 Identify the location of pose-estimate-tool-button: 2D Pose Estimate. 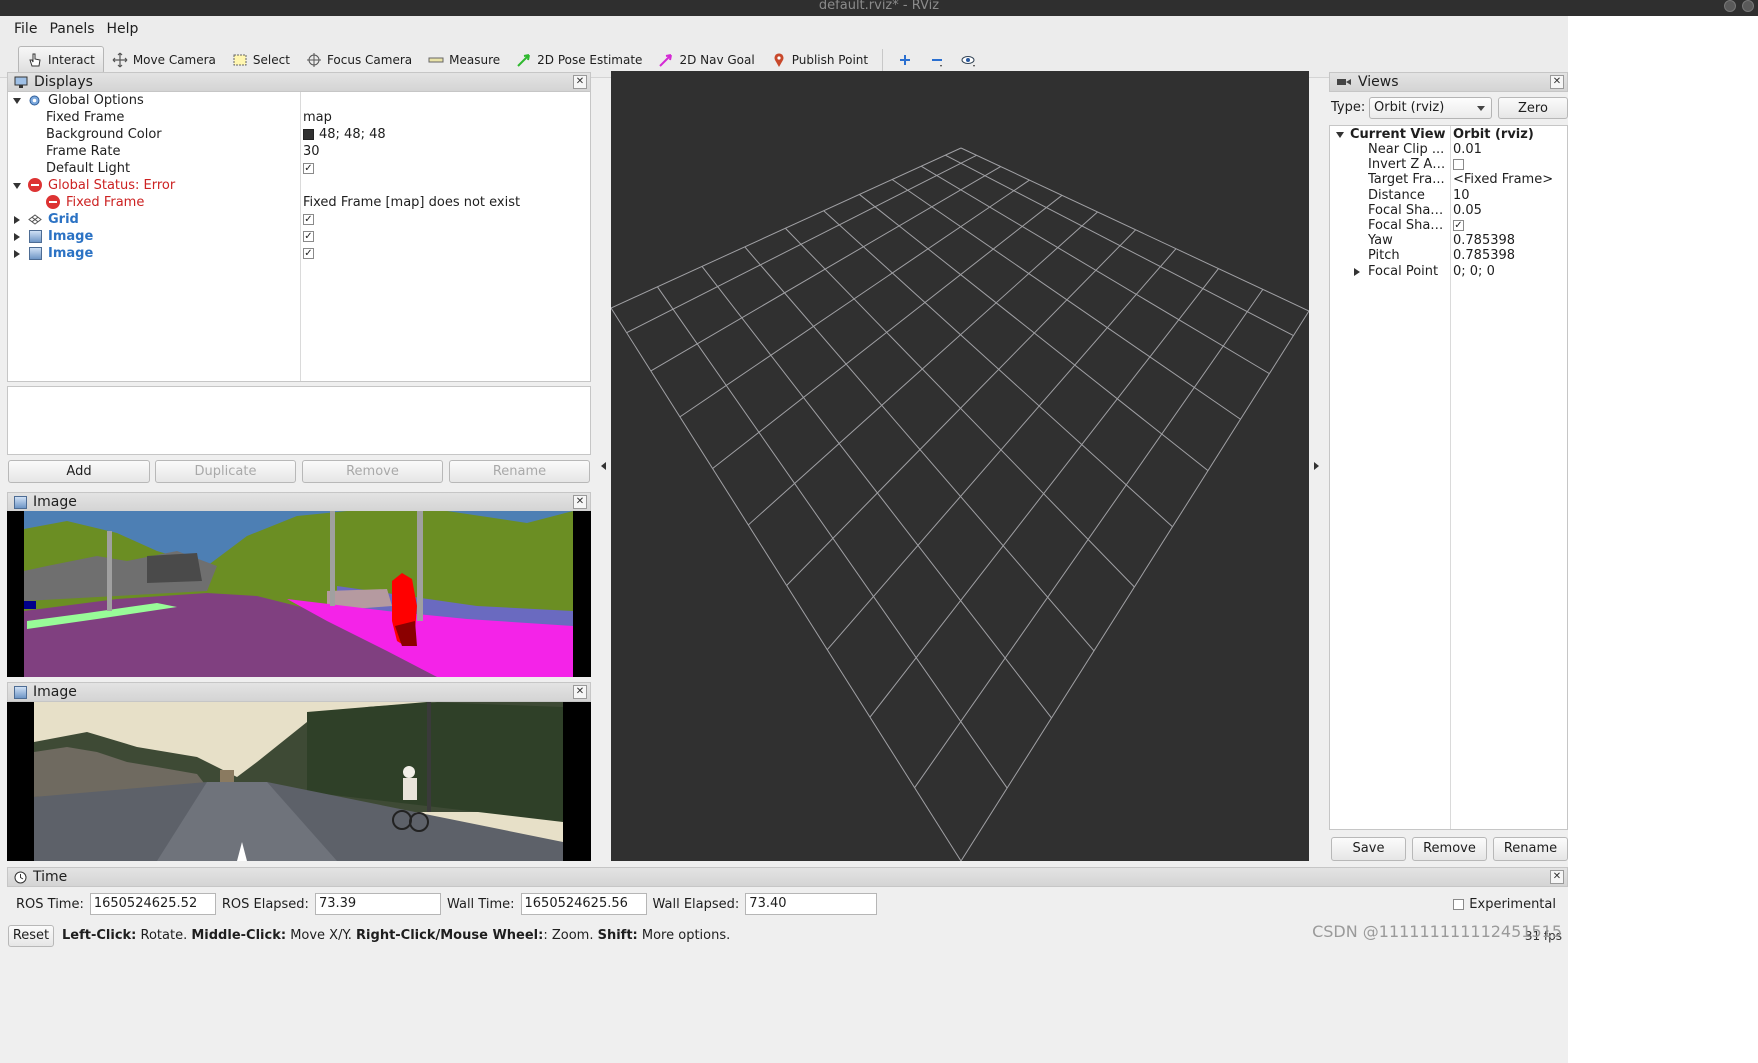
(579, 60).